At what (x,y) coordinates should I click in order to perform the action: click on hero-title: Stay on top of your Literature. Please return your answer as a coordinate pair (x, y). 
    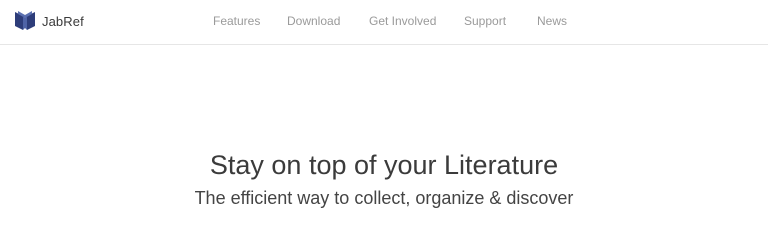
    Looking at the image, I should click on (384, 165).